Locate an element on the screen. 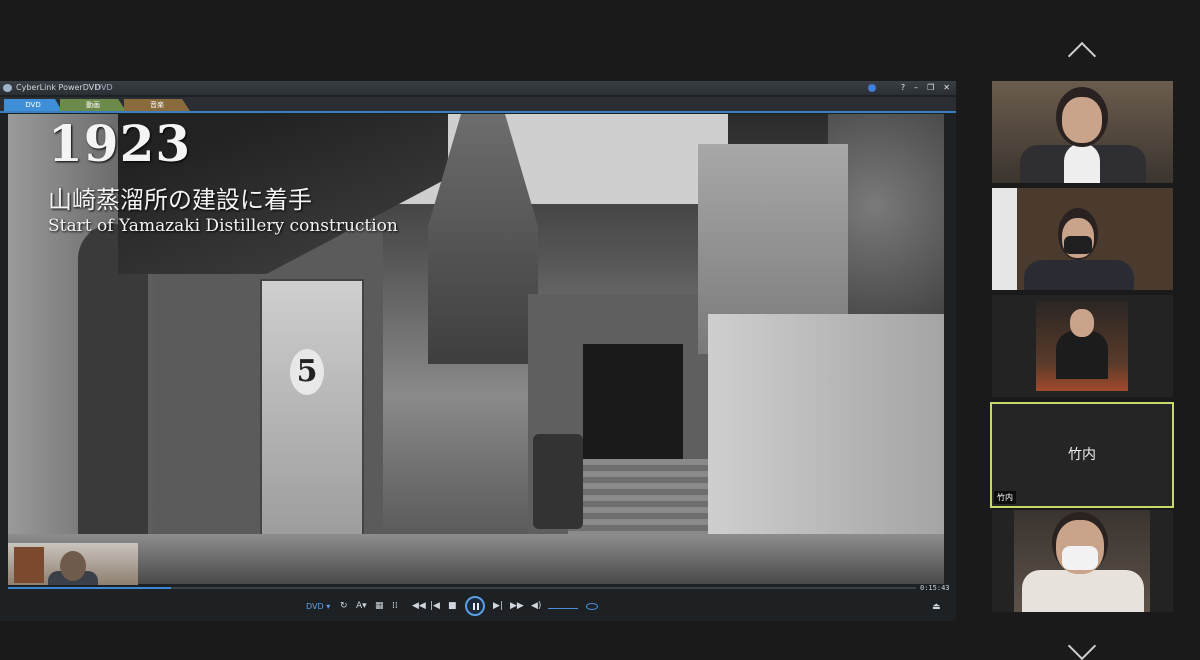 This screenshot has height=660, width=1200. info-icon is located at coordinates (872, 88).